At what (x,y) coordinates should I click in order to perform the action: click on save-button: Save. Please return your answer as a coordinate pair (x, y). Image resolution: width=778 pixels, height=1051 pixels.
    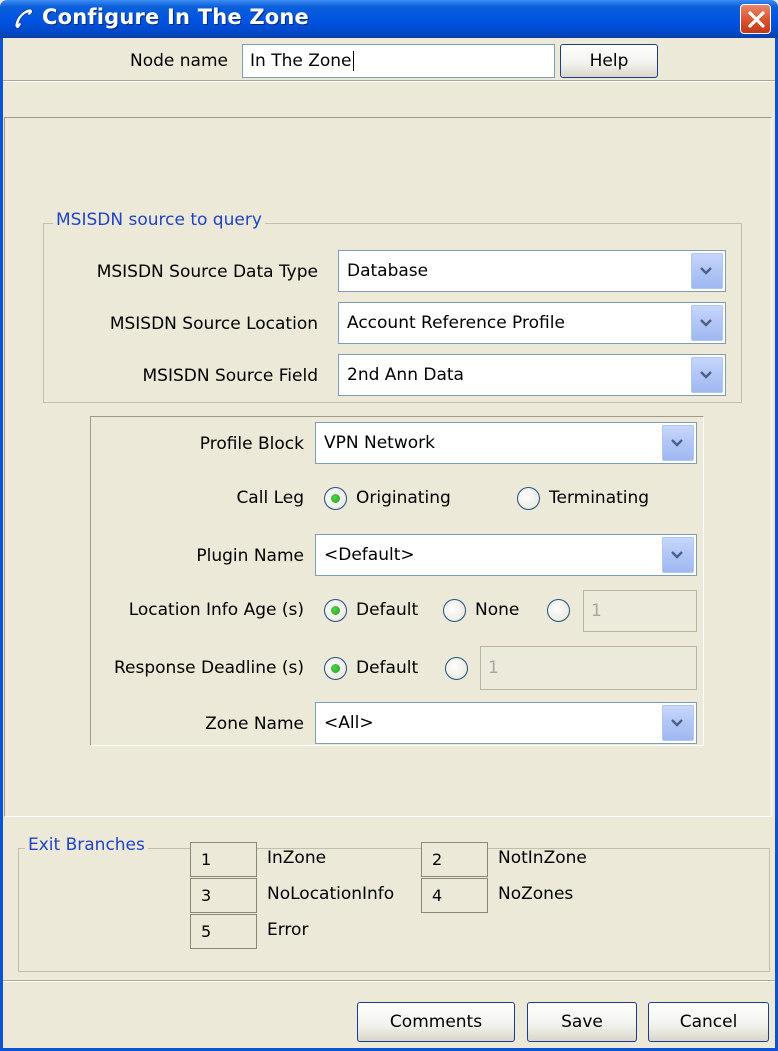
    Looking at the image, I should click on (582, 1022).